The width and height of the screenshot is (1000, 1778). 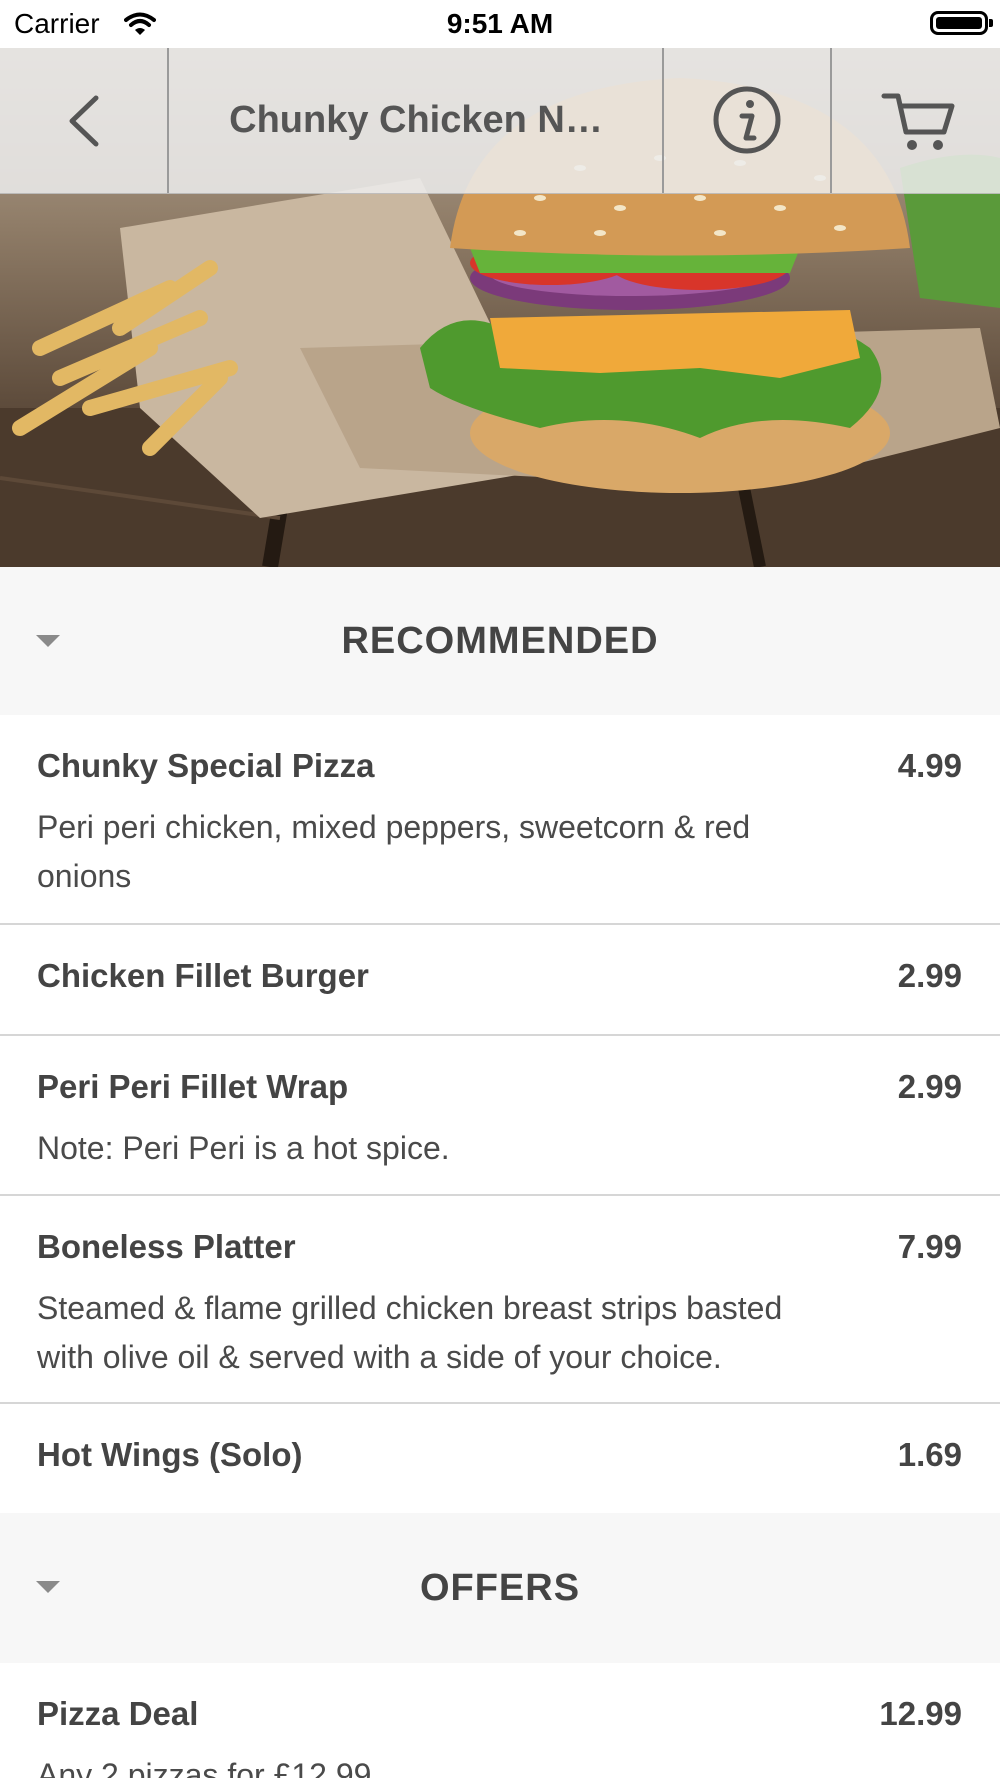 I want to click on section-title: OFFERS, so click(x=500, y=1588).